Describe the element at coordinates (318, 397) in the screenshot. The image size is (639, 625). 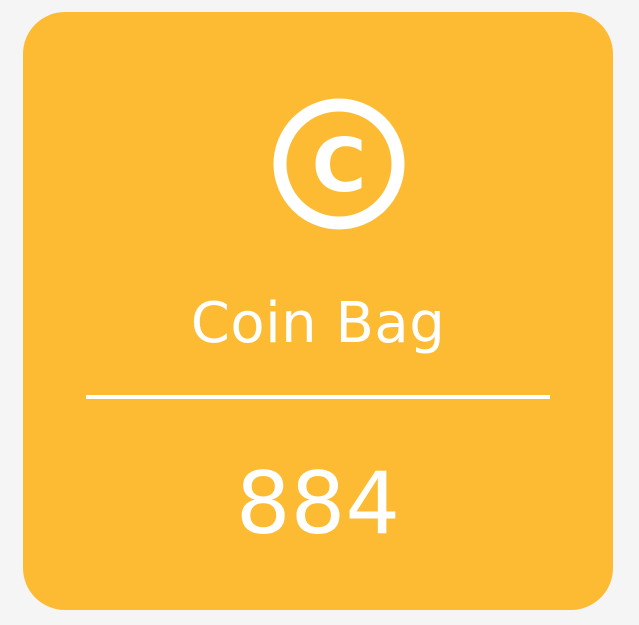
I see `divider` at that location.